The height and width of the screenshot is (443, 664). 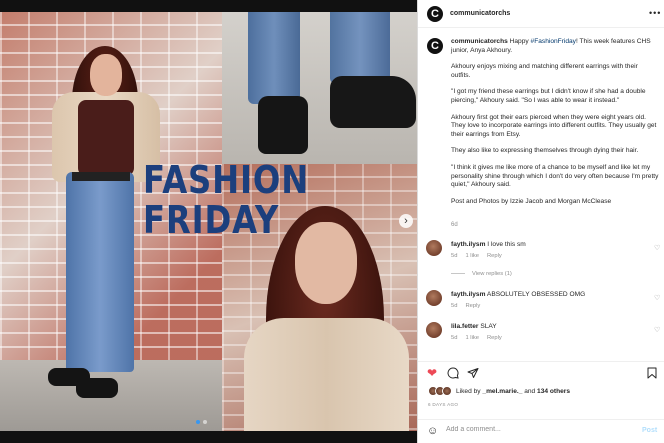 What do you see at coordinates (546, 244) in the screenshot?
I see `comment-text: fayth.ilysm I love this sm` at bounding box center [546, 244].